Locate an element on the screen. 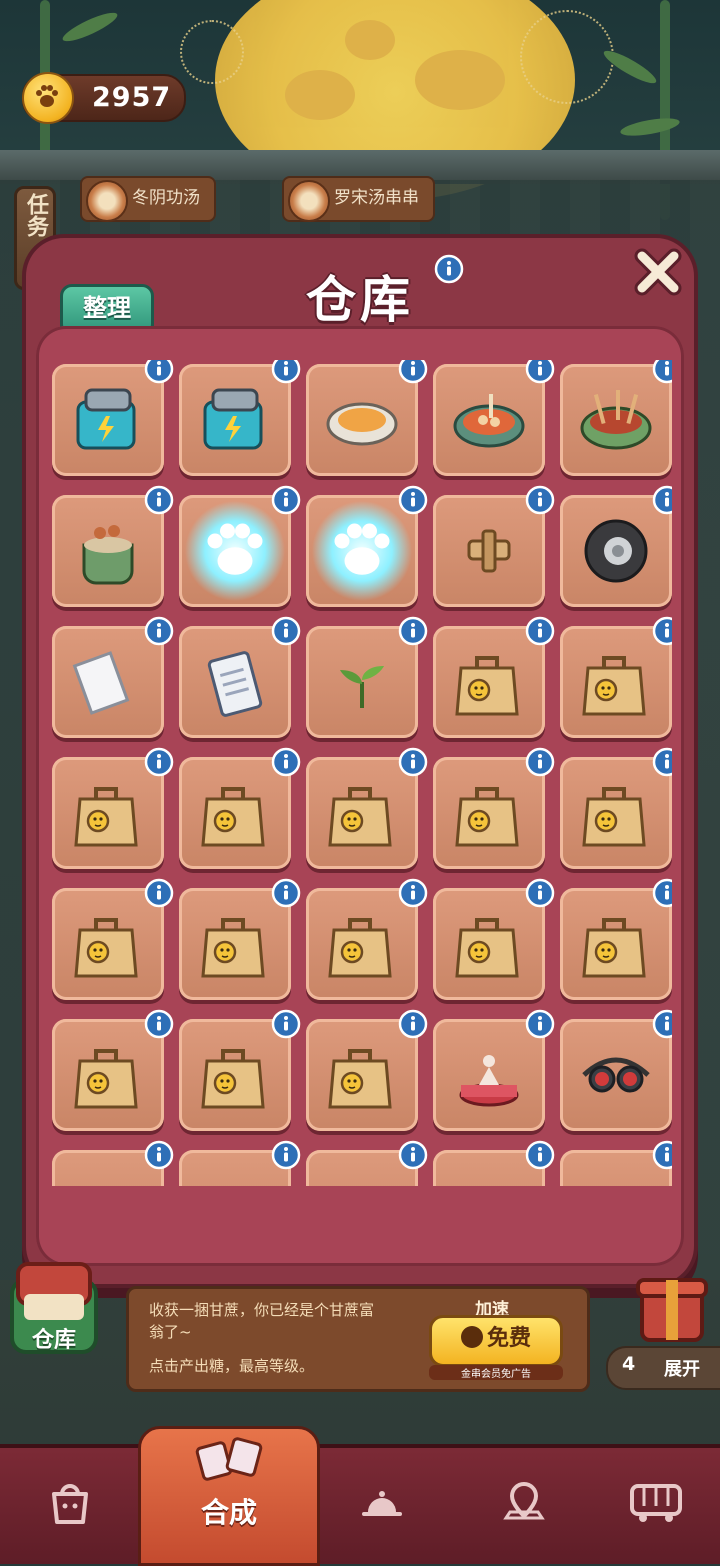 This screenshot has height=1566, width=720. firework is located at coordinates (567, 57).